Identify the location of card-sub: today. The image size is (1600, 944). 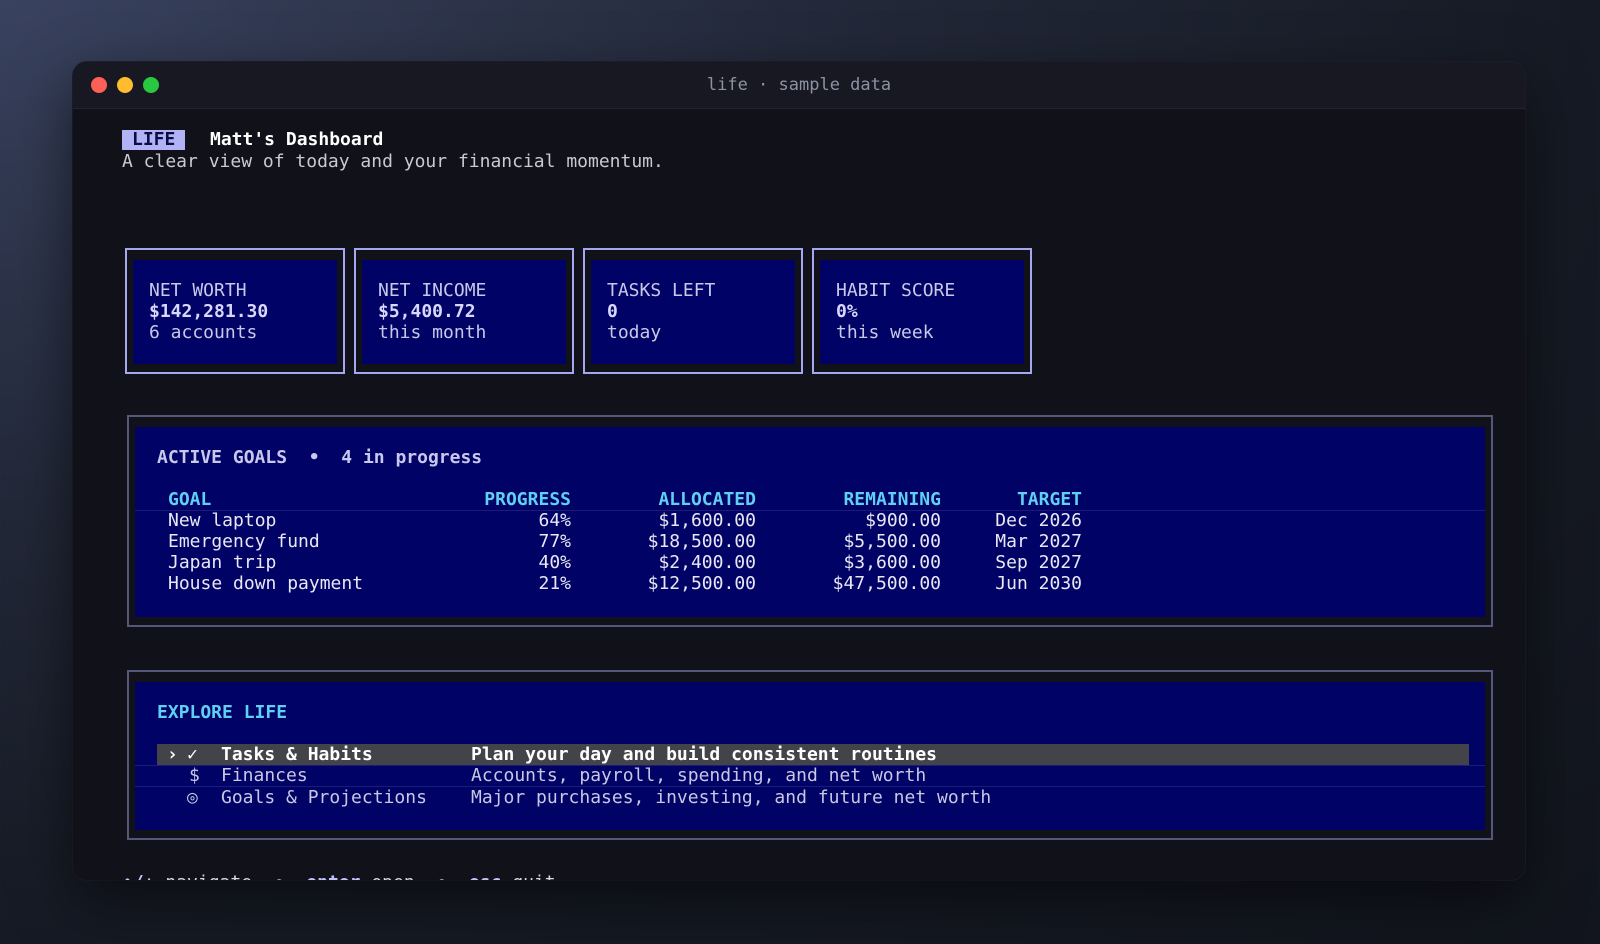
(634, 332).